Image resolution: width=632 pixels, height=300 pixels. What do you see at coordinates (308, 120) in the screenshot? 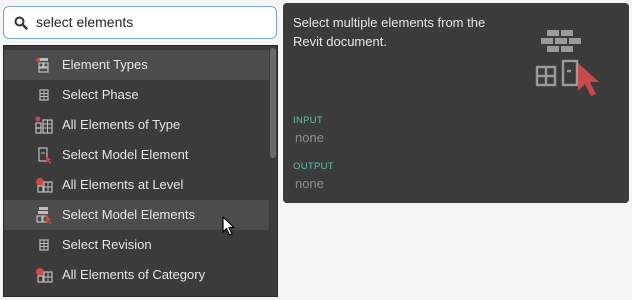
I see `input-label: INPUT` at bounding box center [308, 120].